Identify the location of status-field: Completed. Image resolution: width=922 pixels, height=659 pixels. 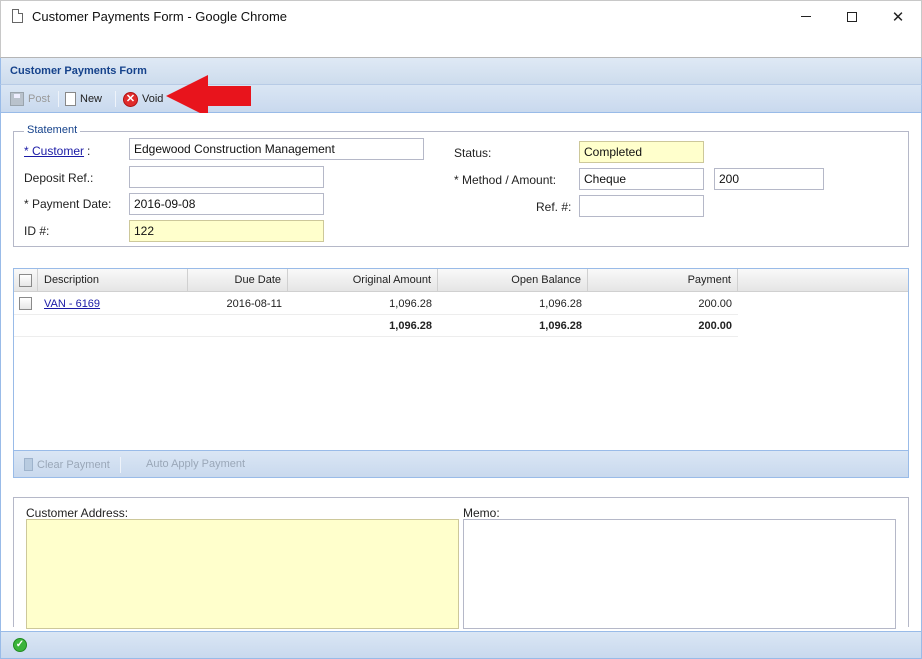
(641, 152).